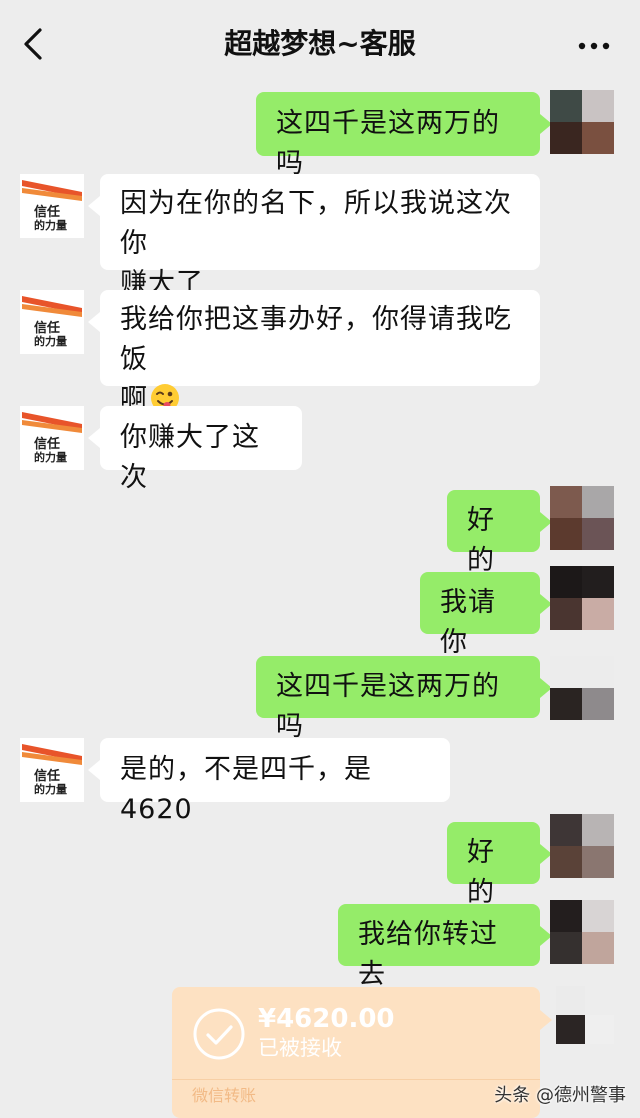 This screenshot has height=1118, width=640. I want to click on message-incoming: 是的，不是四千，是 4620, so click(269, 781).